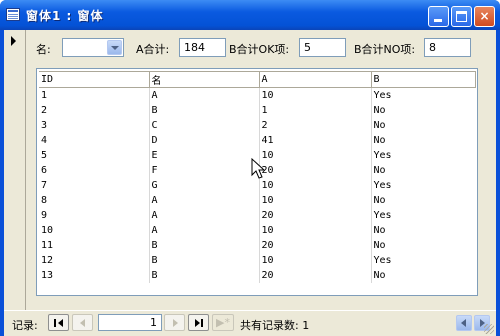  Describe the element at coordinates (203, 140) in the screenshot. I see `cell-name: D` at that location.